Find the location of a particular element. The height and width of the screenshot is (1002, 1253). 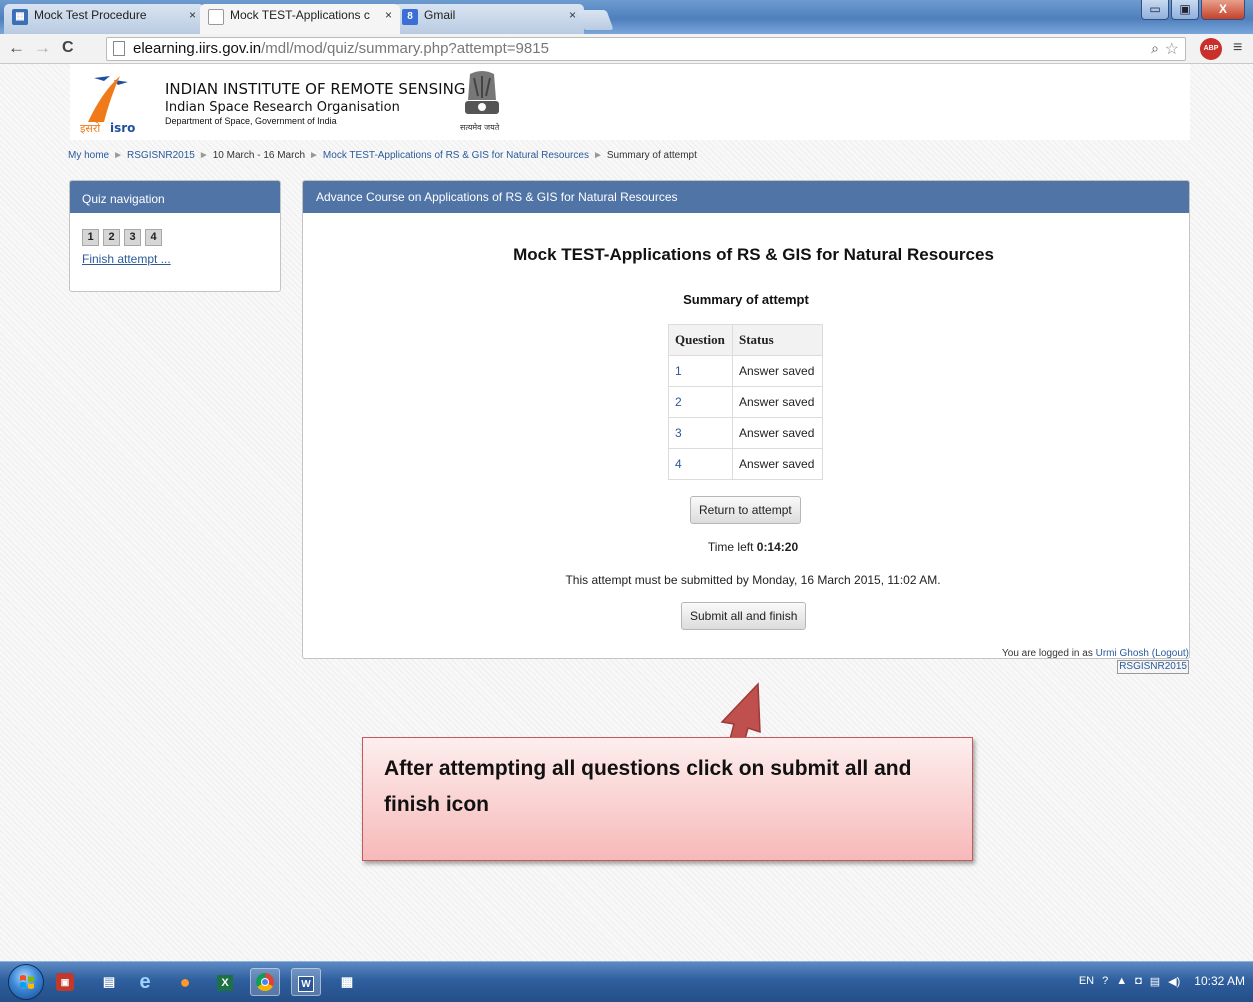

tab-gmail: 8 Gmail × is located at coordinates (489, 19).